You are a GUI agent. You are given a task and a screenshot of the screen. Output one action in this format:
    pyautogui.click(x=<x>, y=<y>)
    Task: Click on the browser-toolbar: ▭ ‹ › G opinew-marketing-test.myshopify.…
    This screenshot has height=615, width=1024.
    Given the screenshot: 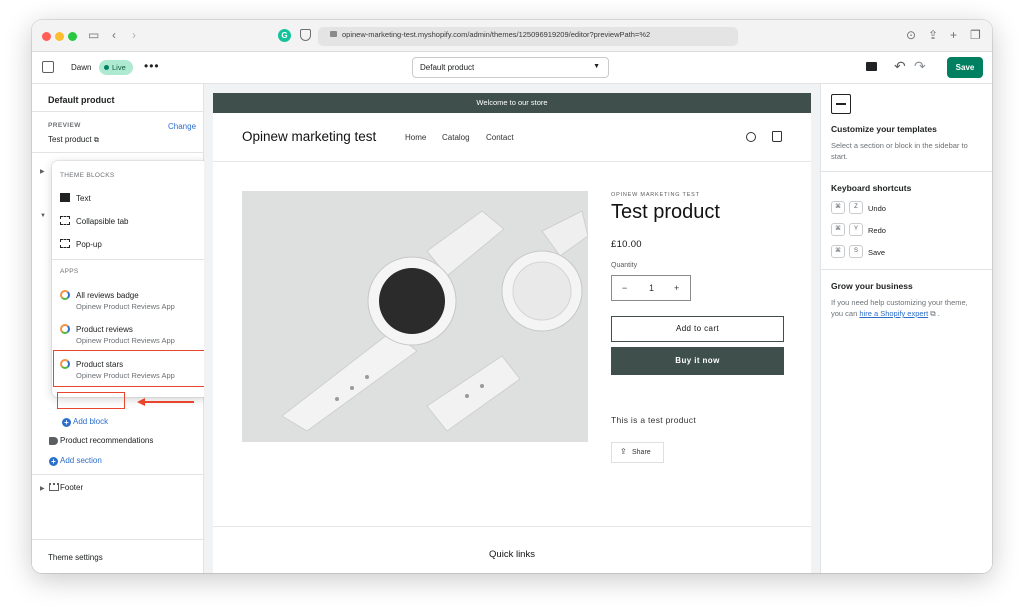 What is the action you would take?
    pyautogui.click(x=512, y=36)
    